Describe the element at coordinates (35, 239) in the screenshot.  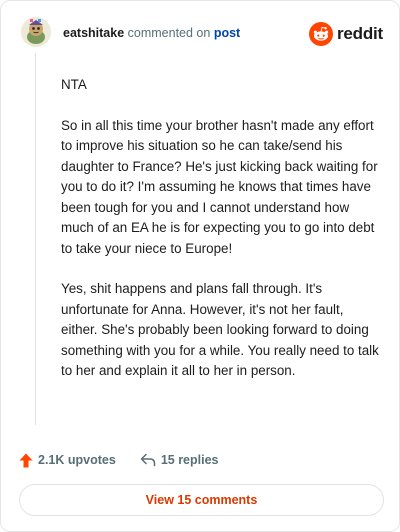
I see `thread-line` at that location.